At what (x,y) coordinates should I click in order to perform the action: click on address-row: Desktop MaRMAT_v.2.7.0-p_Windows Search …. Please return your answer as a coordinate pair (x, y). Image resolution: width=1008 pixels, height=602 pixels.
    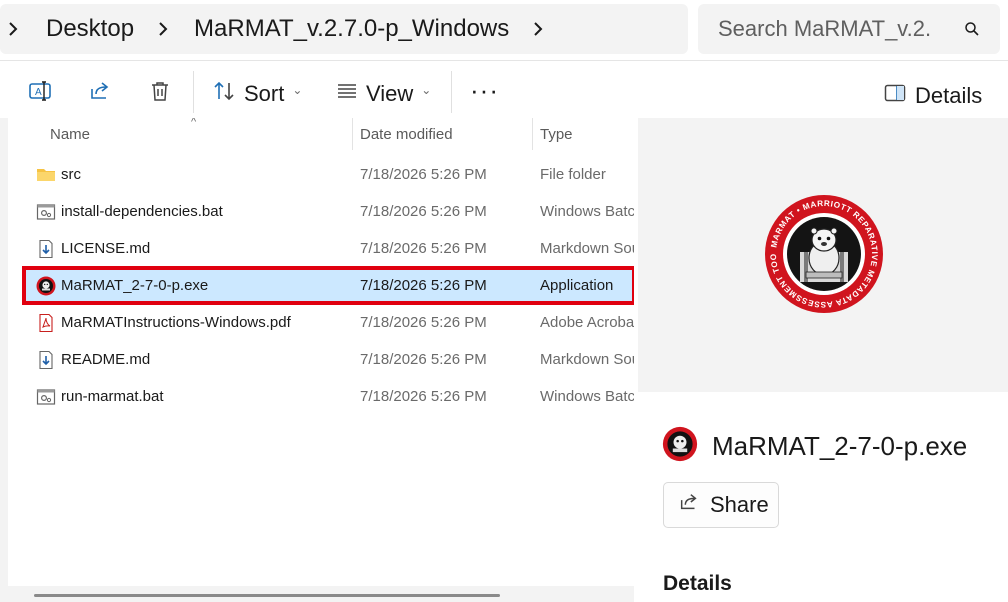
    Looking at the image, I should click on (504, 30).